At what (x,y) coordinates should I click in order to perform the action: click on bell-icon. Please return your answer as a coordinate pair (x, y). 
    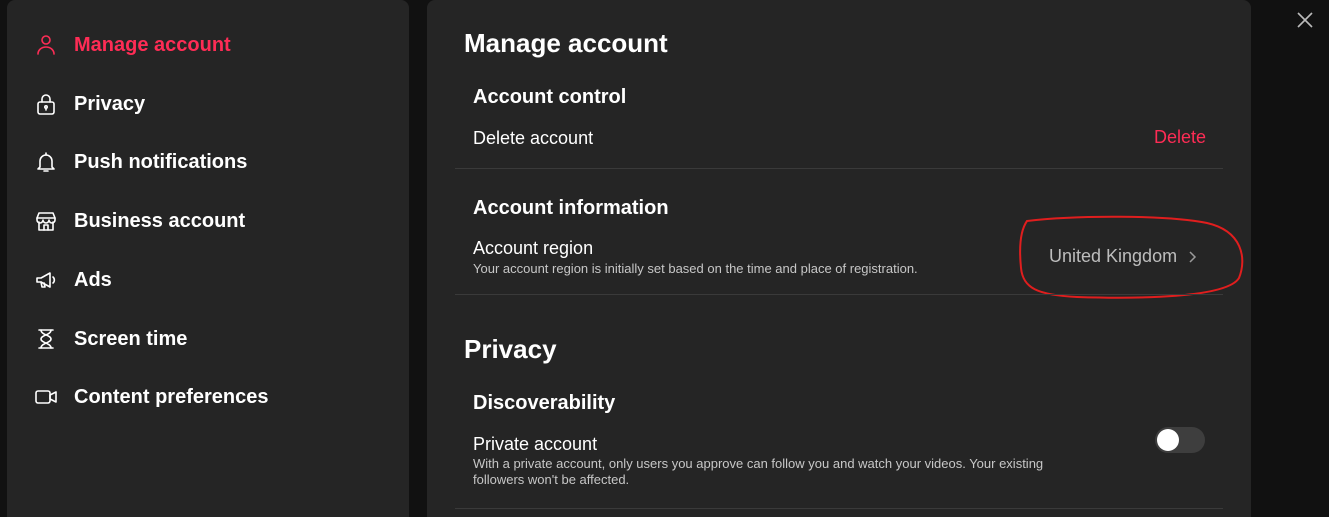
    Looking at the image, I should click on (46, 162).